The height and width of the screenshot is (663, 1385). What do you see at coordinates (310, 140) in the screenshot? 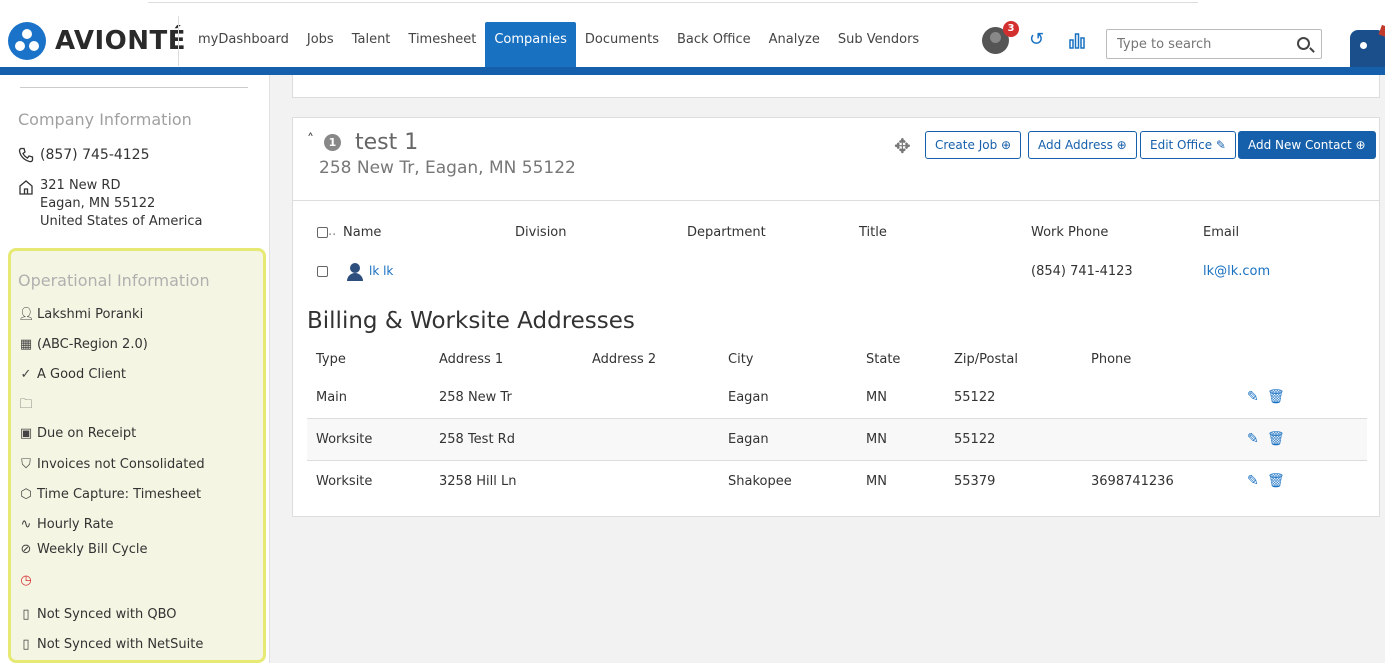
I see `collapse-chevron-icon: ˄` at bounding box center [310, 140].